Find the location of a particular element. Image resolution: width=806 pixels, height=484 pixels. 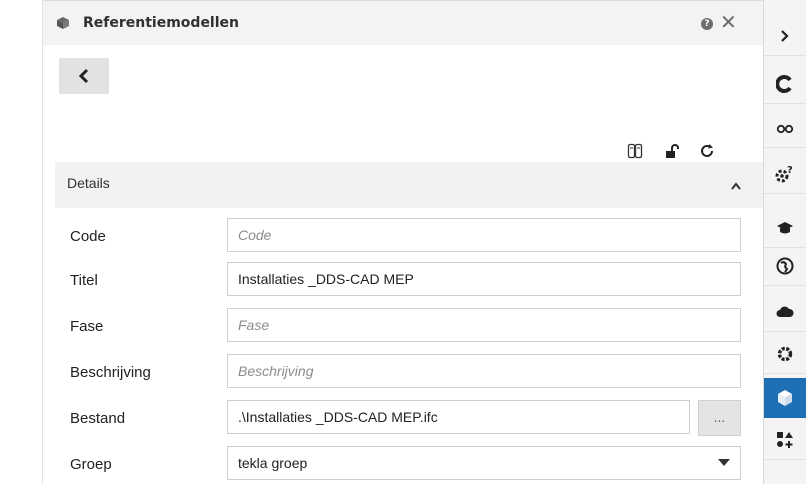

close-icon: ✕ is located at coordinates (728, 22).